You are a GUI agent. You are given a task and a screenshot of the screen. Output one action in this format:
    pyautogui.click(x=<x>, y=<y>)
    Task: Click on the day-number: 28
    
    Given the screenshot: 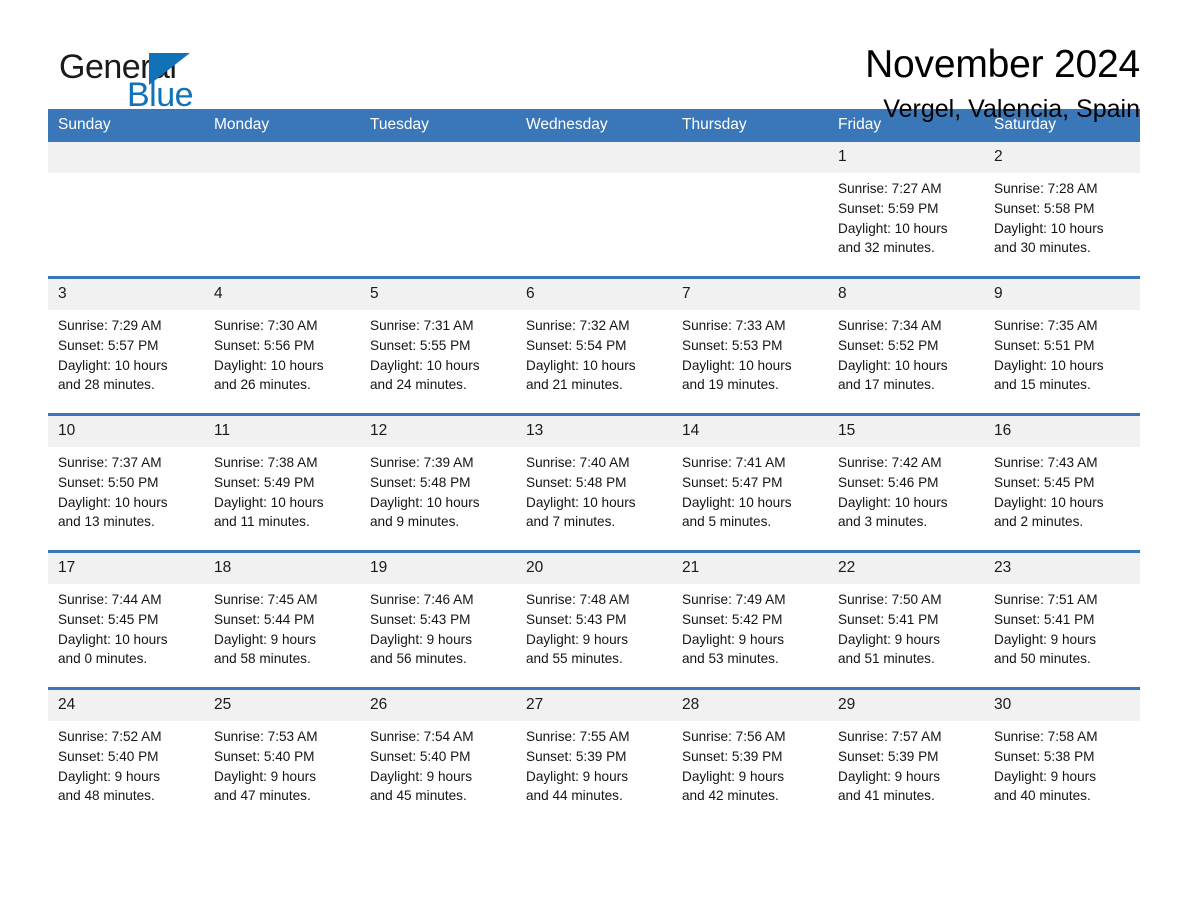 What is the action you would take?
    pyautogui.click(x=750, y=705)
    